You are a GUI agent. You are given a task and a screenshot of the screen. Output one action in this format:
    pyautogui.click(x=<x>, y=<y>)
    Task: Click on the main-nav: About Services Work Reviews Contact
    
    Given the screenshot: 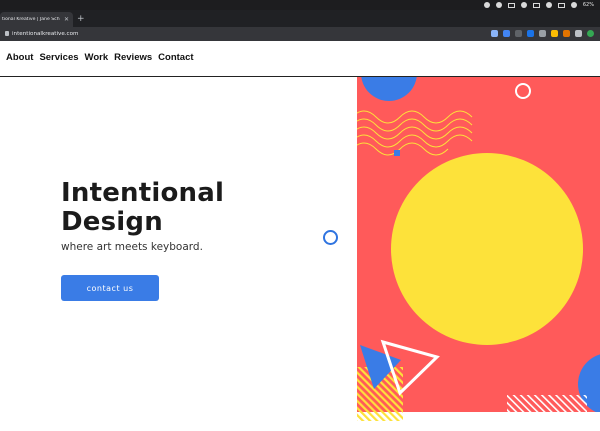 What is the action you would take?
    pyautogui.click(x=100, y=57)
    